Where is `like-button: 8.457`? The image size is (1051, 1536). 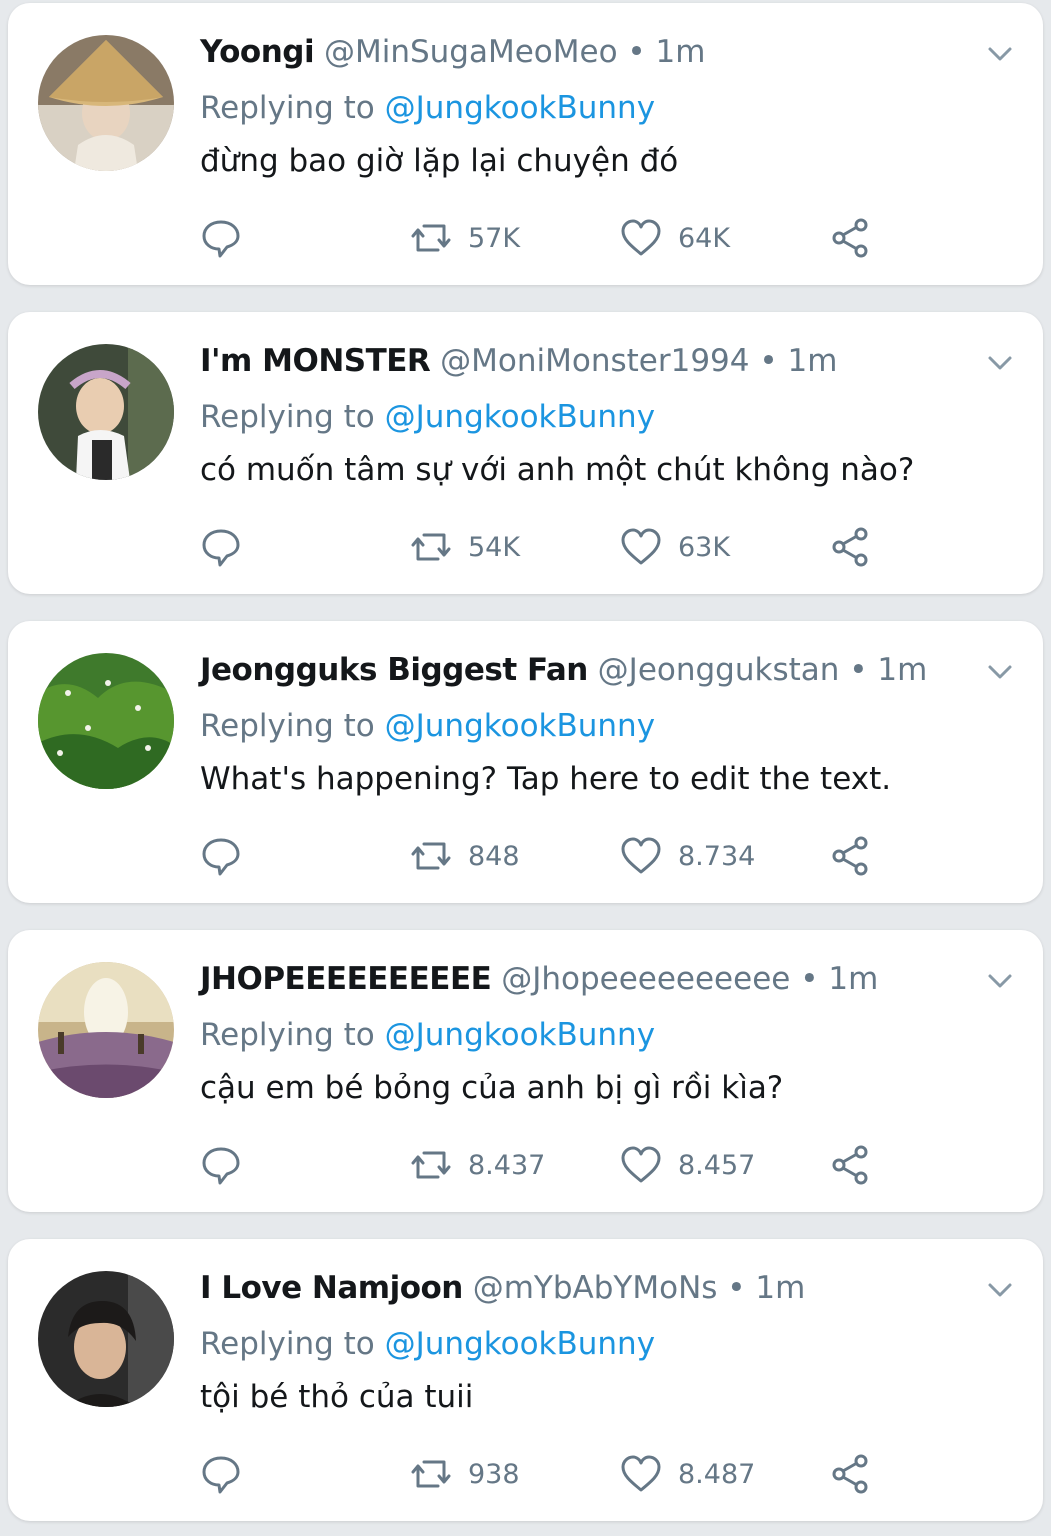
like-button: 8.457 is located at coordinates (687, 1165).